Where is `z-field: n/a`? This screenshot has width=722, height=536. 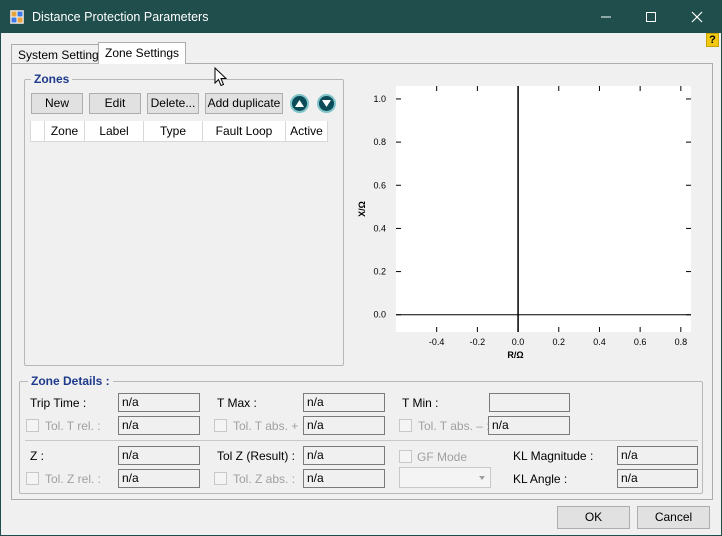
z-field: n/a is located at coordinates (159, 455).